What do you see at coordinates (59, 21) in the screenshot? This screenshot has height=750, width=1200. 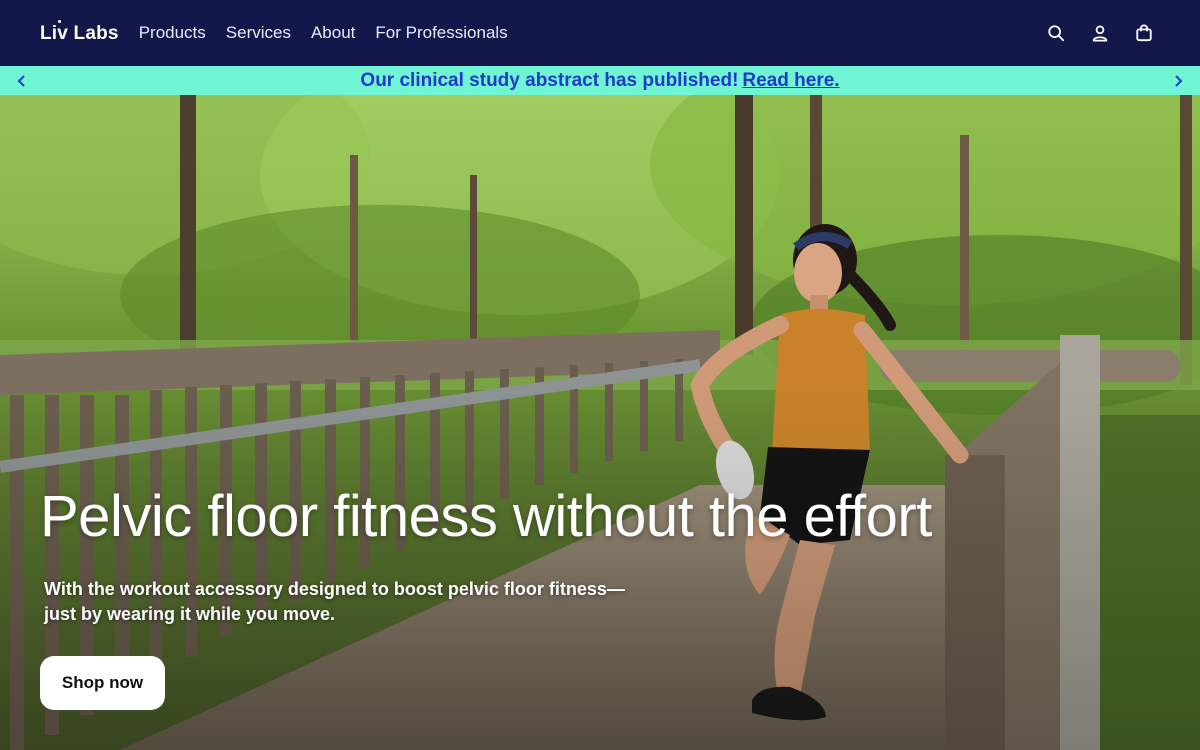 I see `logo-dot` at bounding box center [59, 21].